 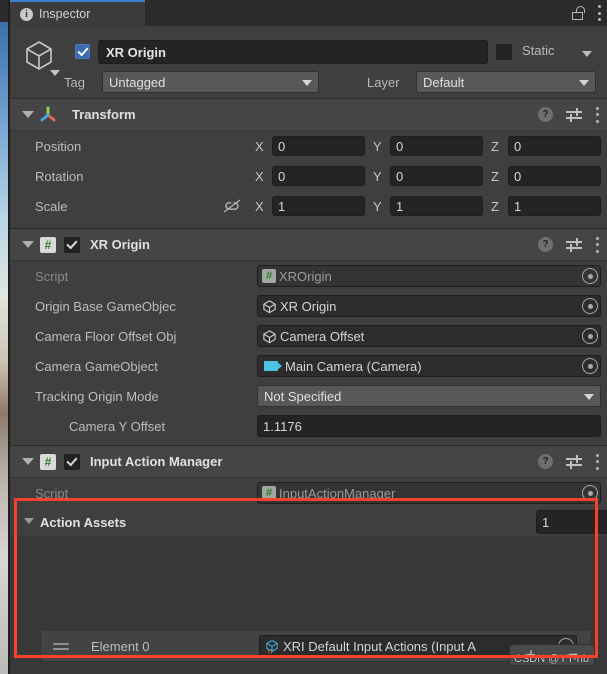 What do you see at coordinates (379, 646) in the screenshot?
I see `element-0-value: XRI Default Input Actions (Input A` at bounding box center [379, 646].